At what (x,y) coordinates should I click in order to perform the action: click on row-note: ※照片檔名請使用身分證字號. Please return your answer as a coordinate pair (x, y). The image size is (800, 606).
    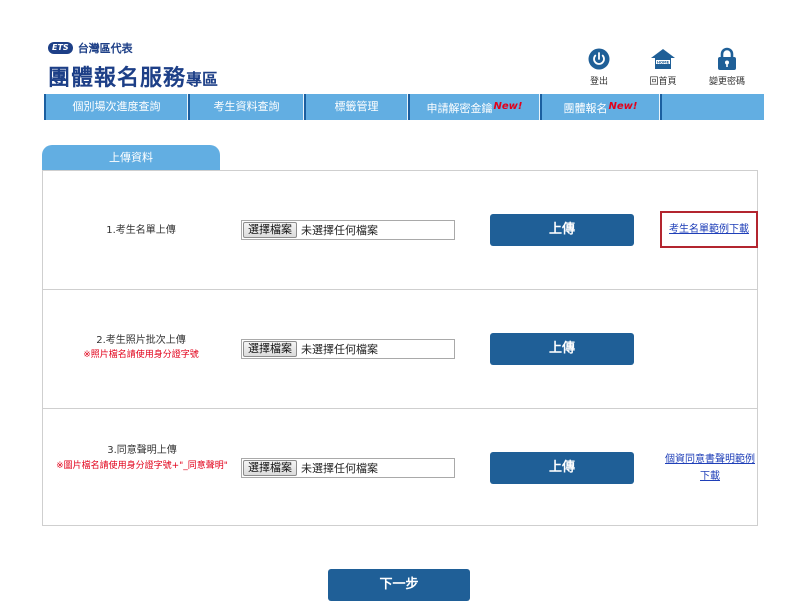
    Looking at the image, I should click on (141, 355).